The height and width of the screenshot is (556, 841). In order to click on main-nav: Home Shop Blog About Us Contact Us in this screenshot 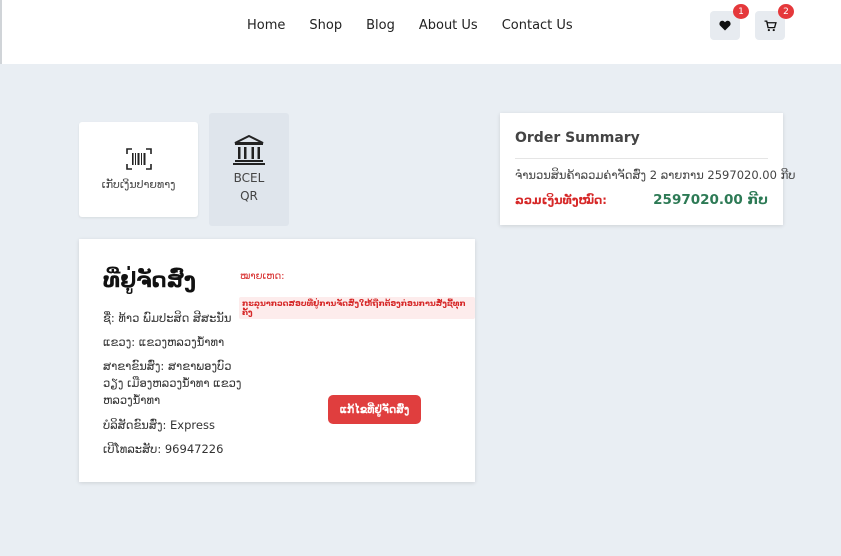, I will do `click(410, 25)`.